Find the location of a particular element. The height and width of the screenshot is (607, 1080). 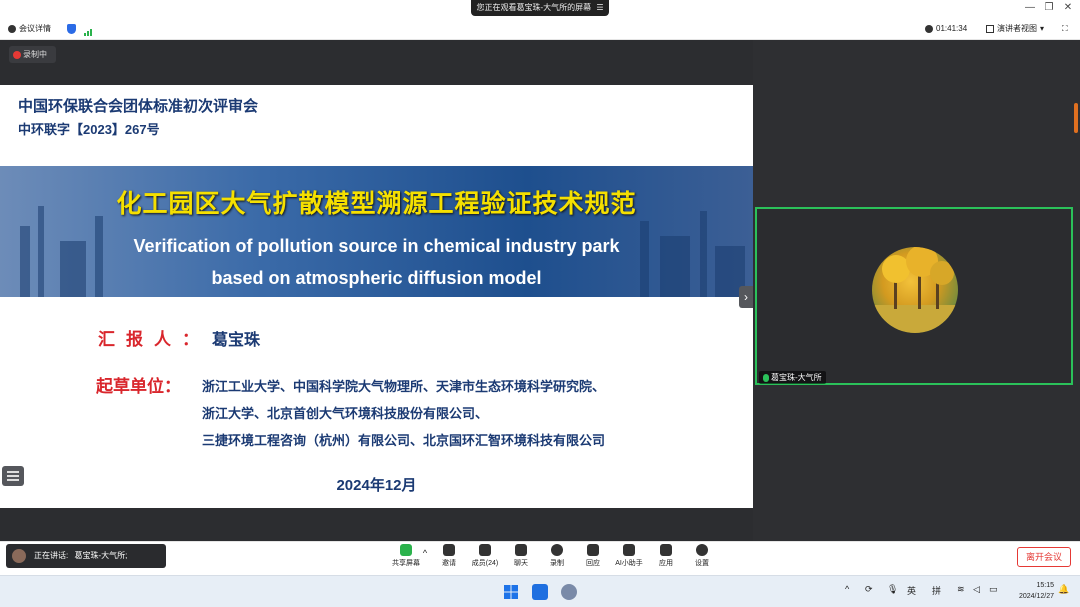

reporter-label: 汇报人： is located at coordinates (154, 339).